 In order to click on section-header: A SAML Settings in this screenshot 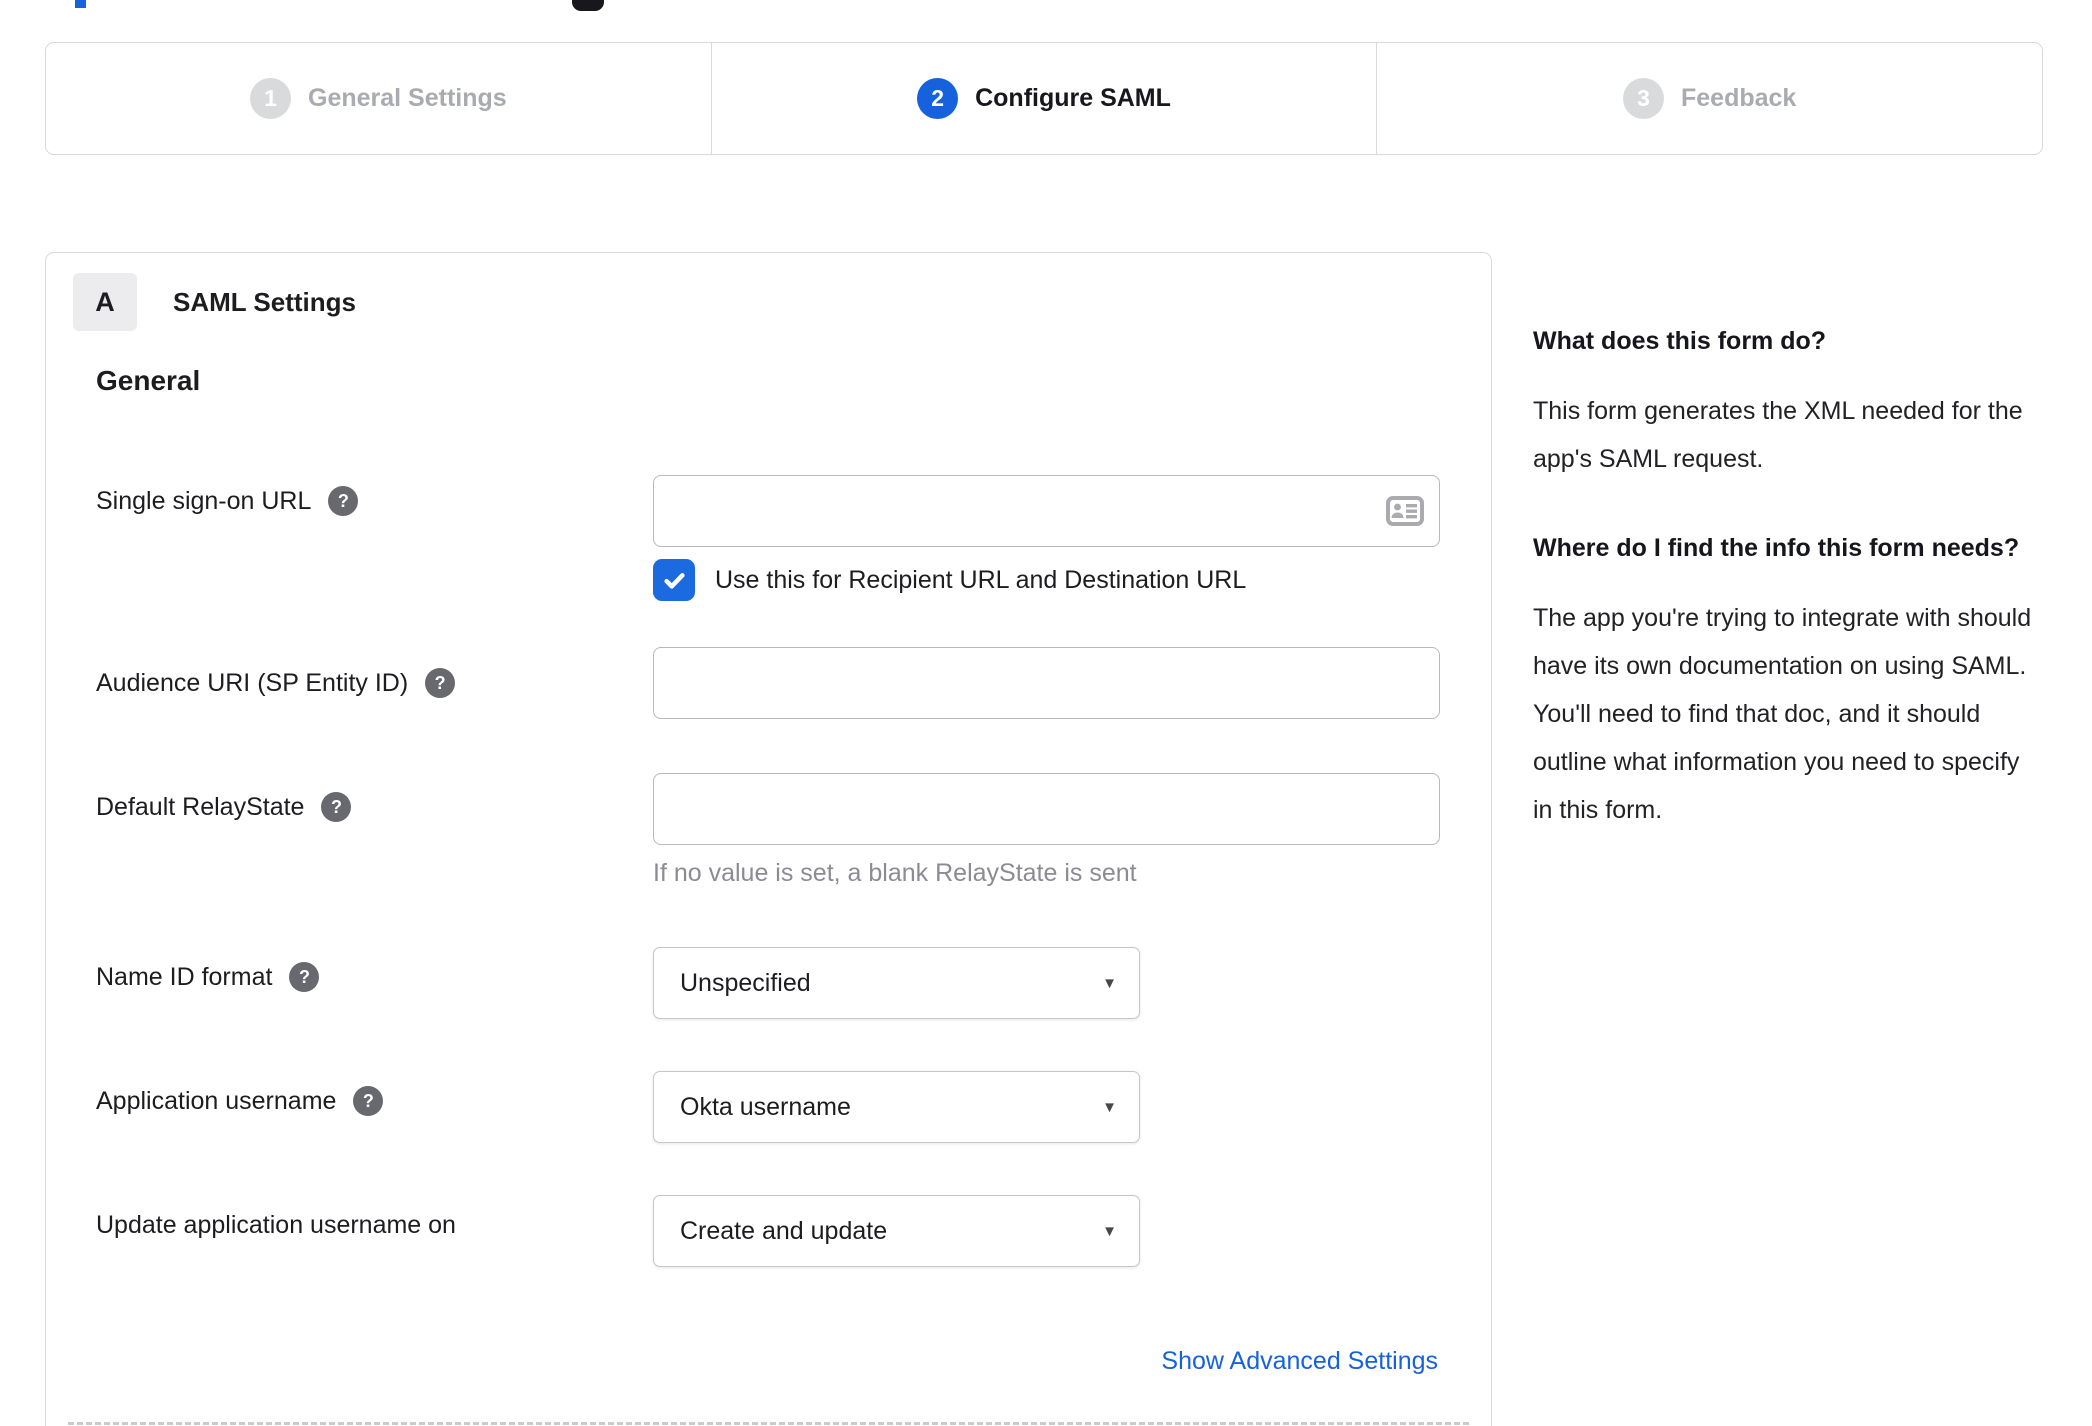, I will do `click(214, 302)`.